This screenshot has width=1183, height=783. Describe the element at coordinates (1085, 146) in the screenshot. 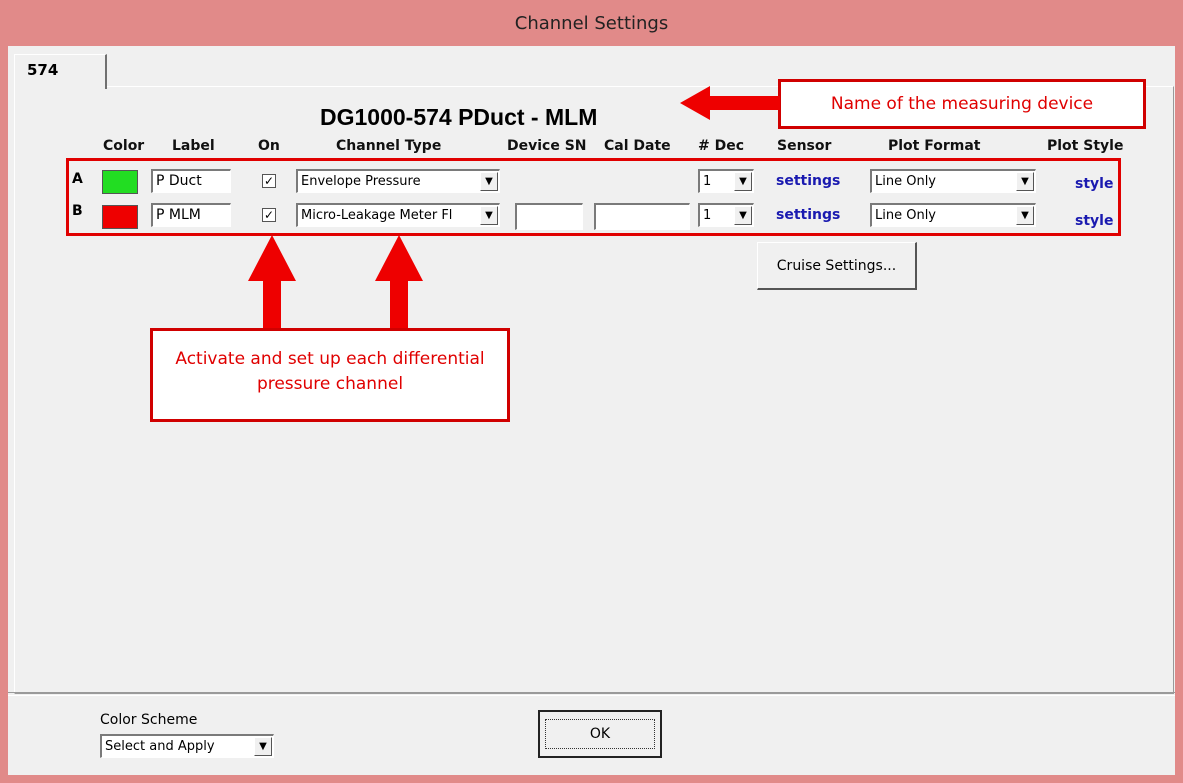

I see `header-plot-style: Plot Style` at that location.